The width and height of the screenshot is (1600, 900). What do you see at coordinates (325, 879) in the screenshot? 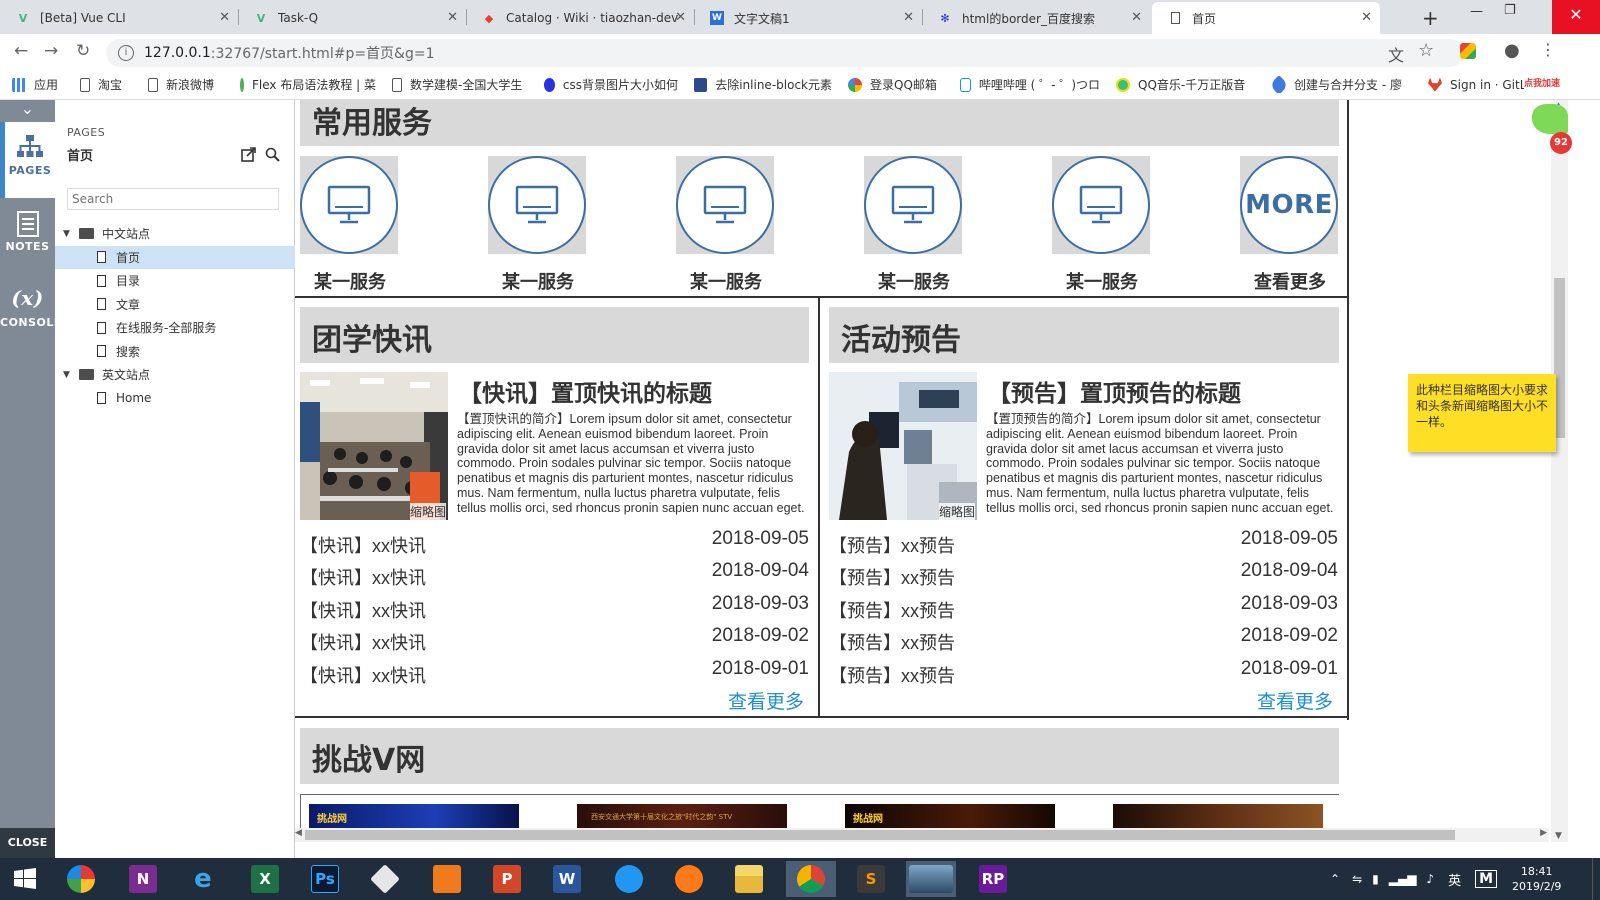
I see `photoshop-icon: Ps` at bounding box center [325, 879].